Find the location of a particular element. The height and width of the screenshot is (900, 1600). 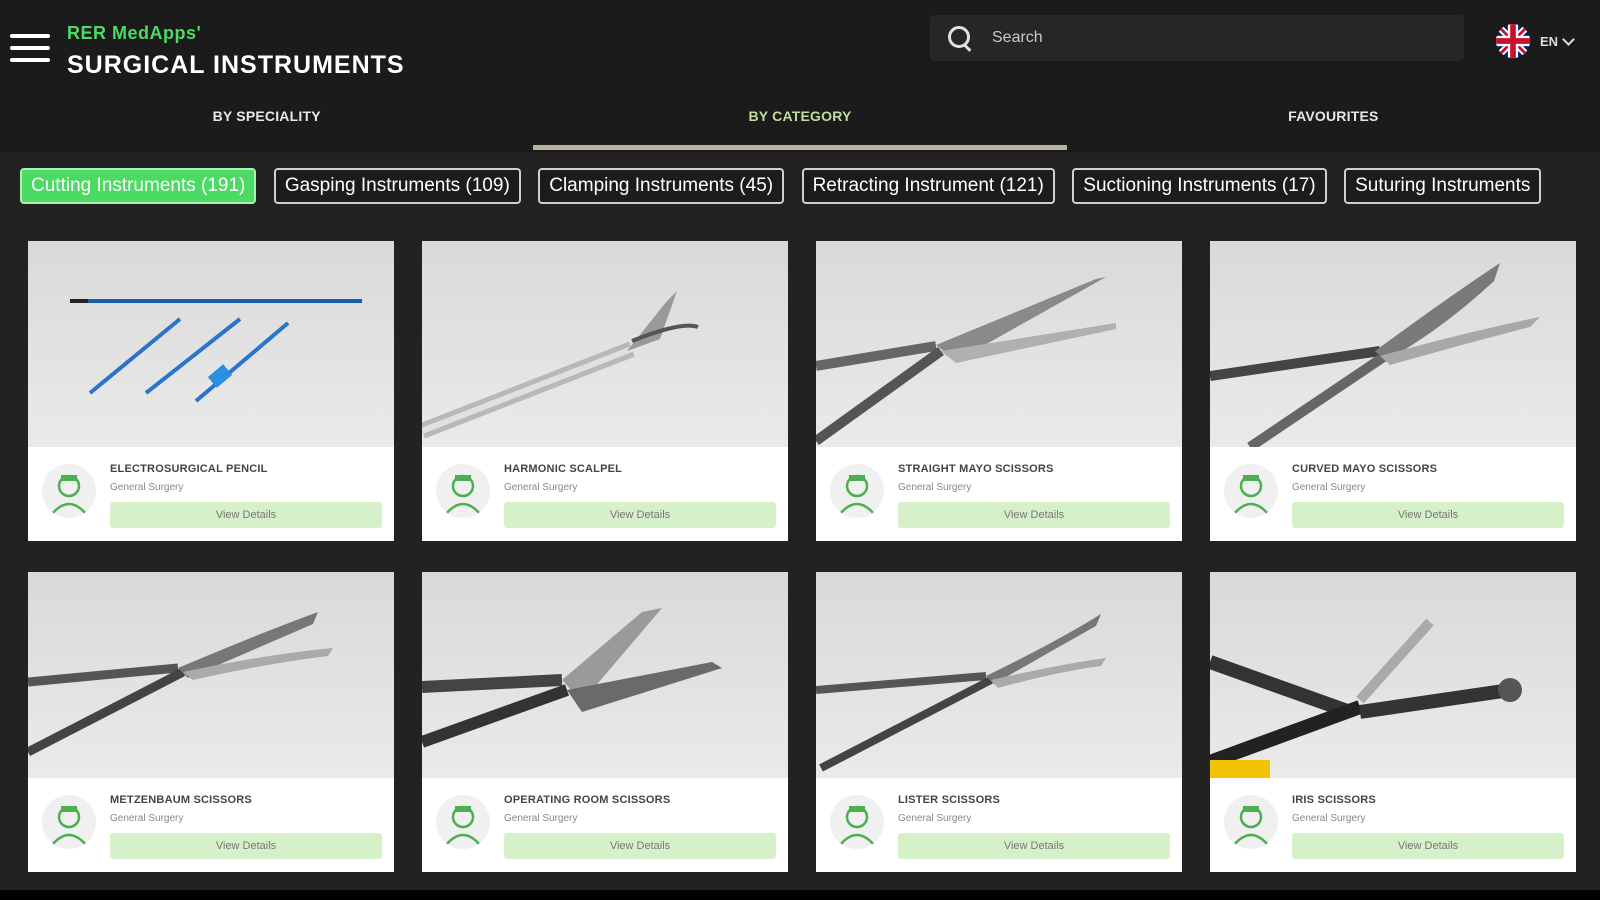

card-title: LISTER SCISSORS is located at coordinates (949, 800).